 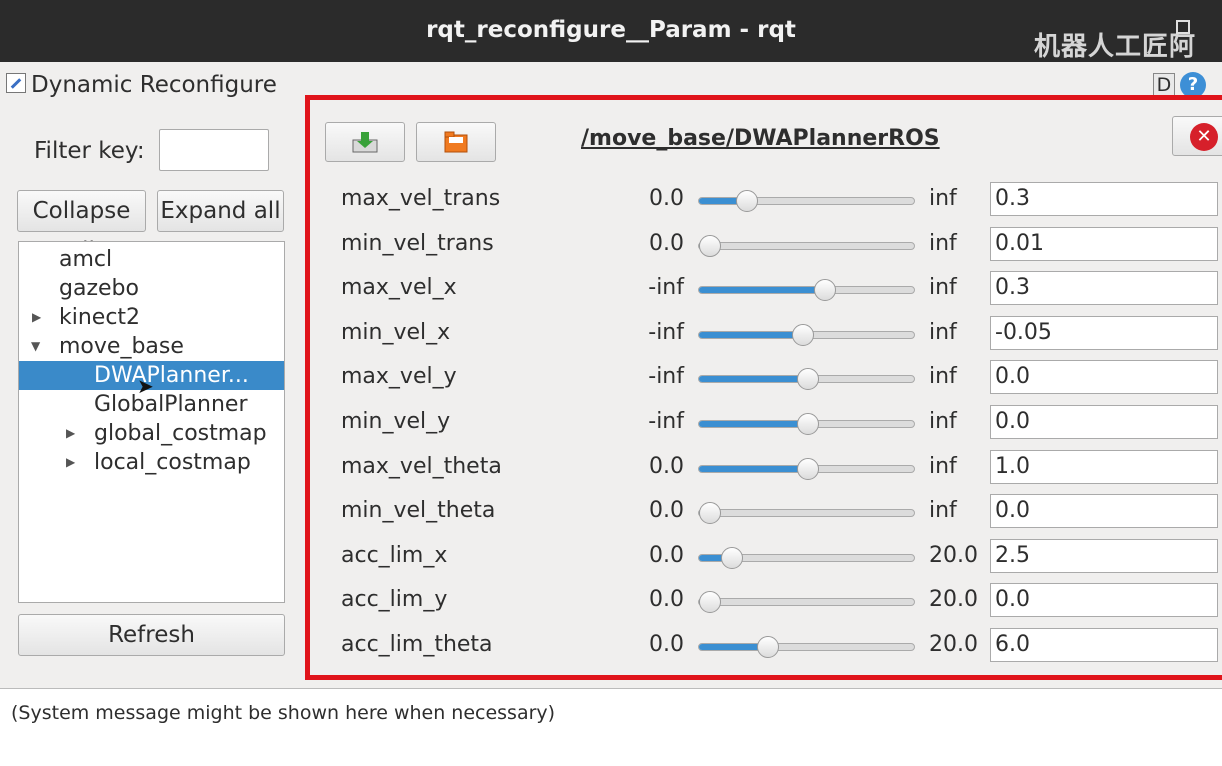 I want to click on param-name: min_vel_y, so click(x=396, y=421).